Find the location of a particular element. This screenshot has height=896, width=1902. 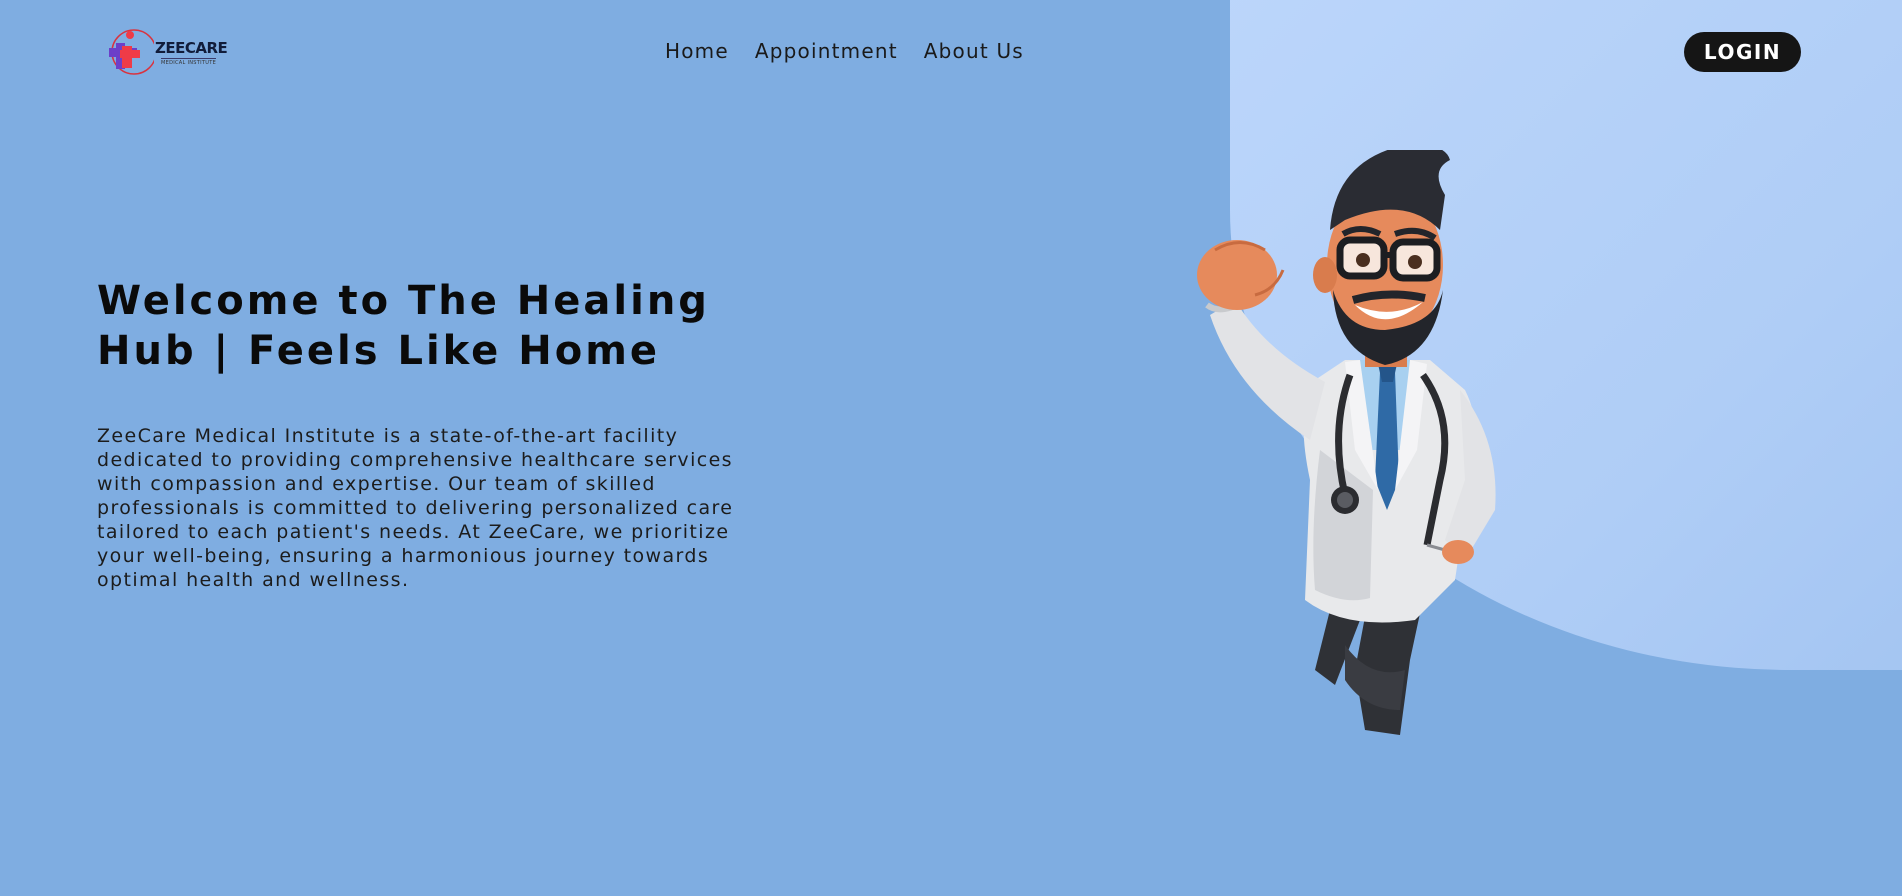

logo: ZEECARE MEDICAL INSTITUTE is located at coordinates (173, 52).